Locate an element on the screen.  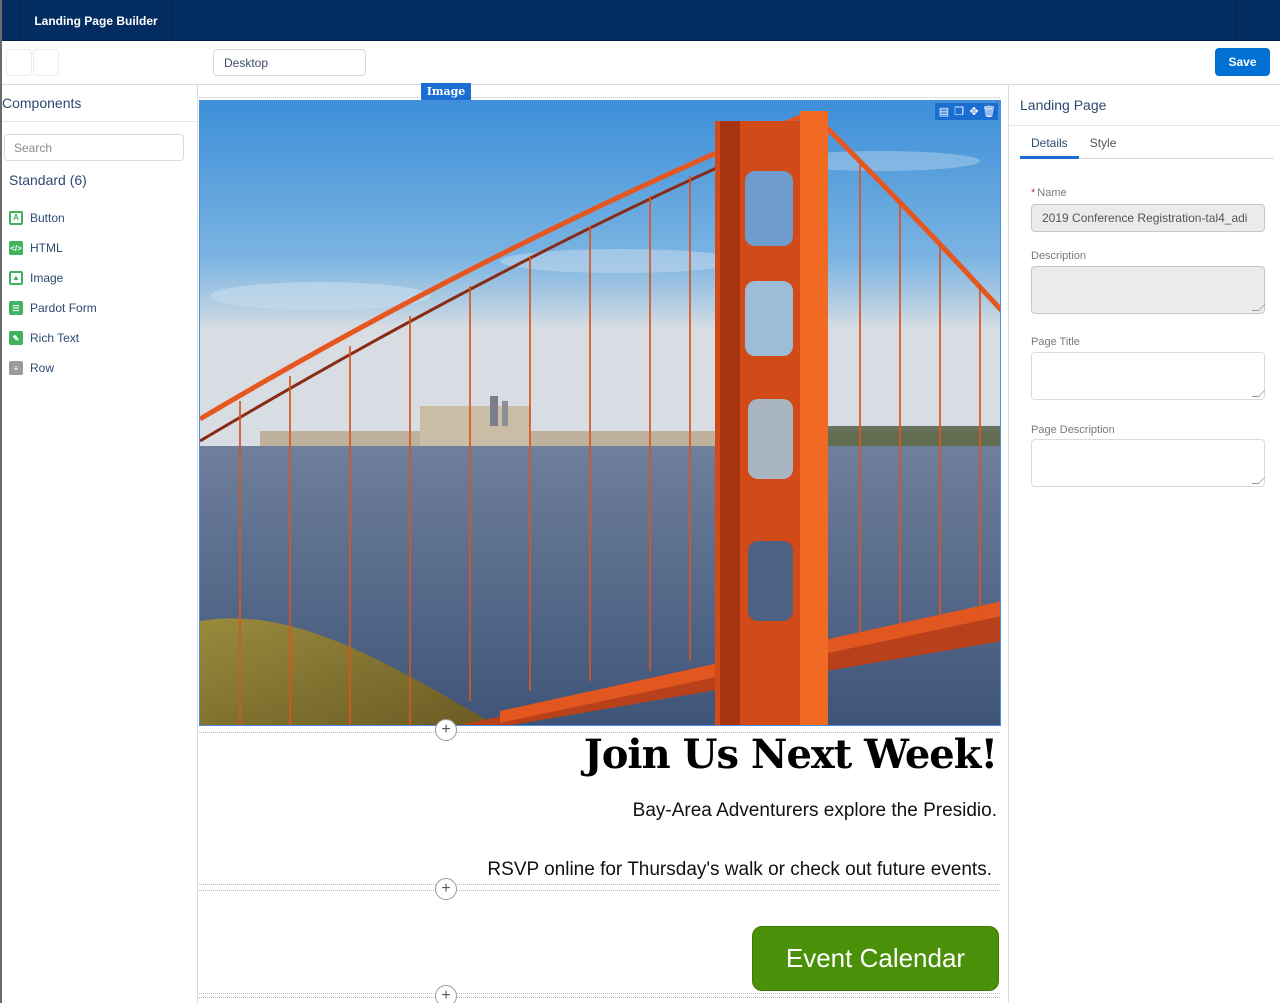
name-field: 2019 Conference Registration-tal4_adi is located at coordinates (1148, 218).